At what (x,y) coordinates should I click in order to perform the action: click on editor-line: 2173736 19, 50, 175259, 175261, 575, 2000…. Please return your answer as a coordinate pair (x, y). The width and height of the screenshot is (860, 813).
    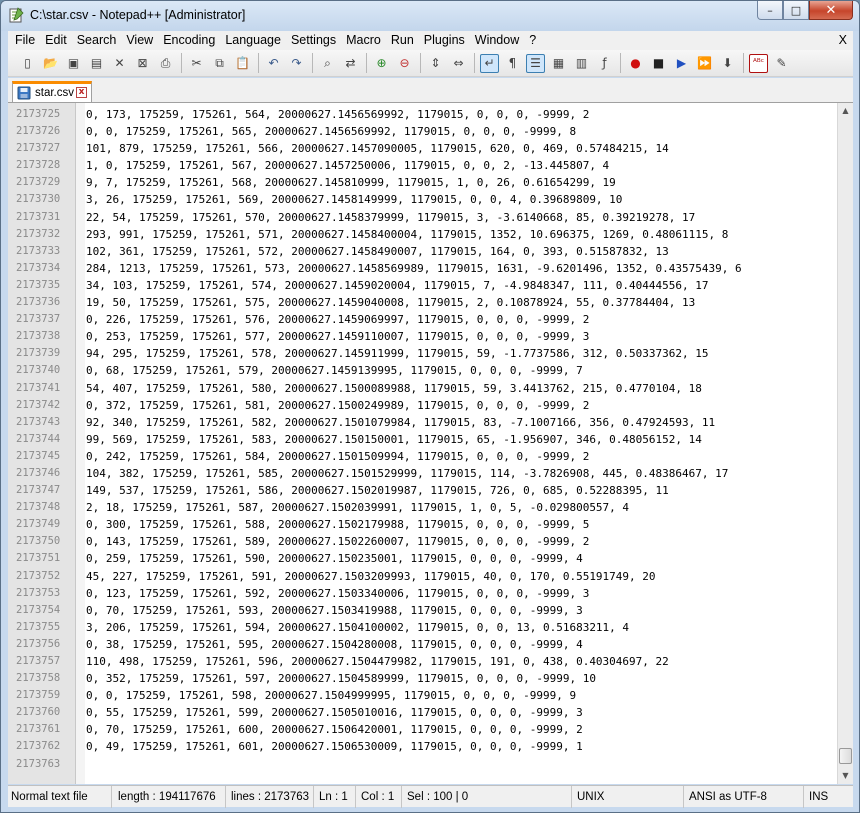
    Looking at the image, I should click on (422, 302).